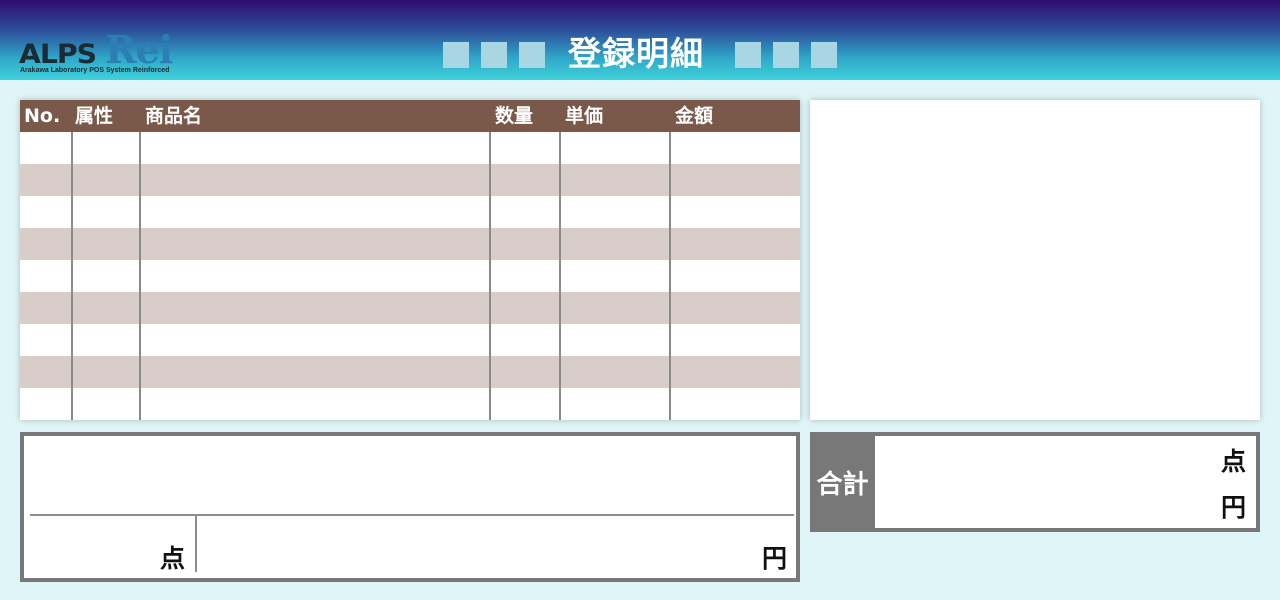 The height and width of the screenshot is (600, 1280). Describe the element at coordinates (58, 54) in the screenshot. I see `logo-alps-text: ALPS` at that location.